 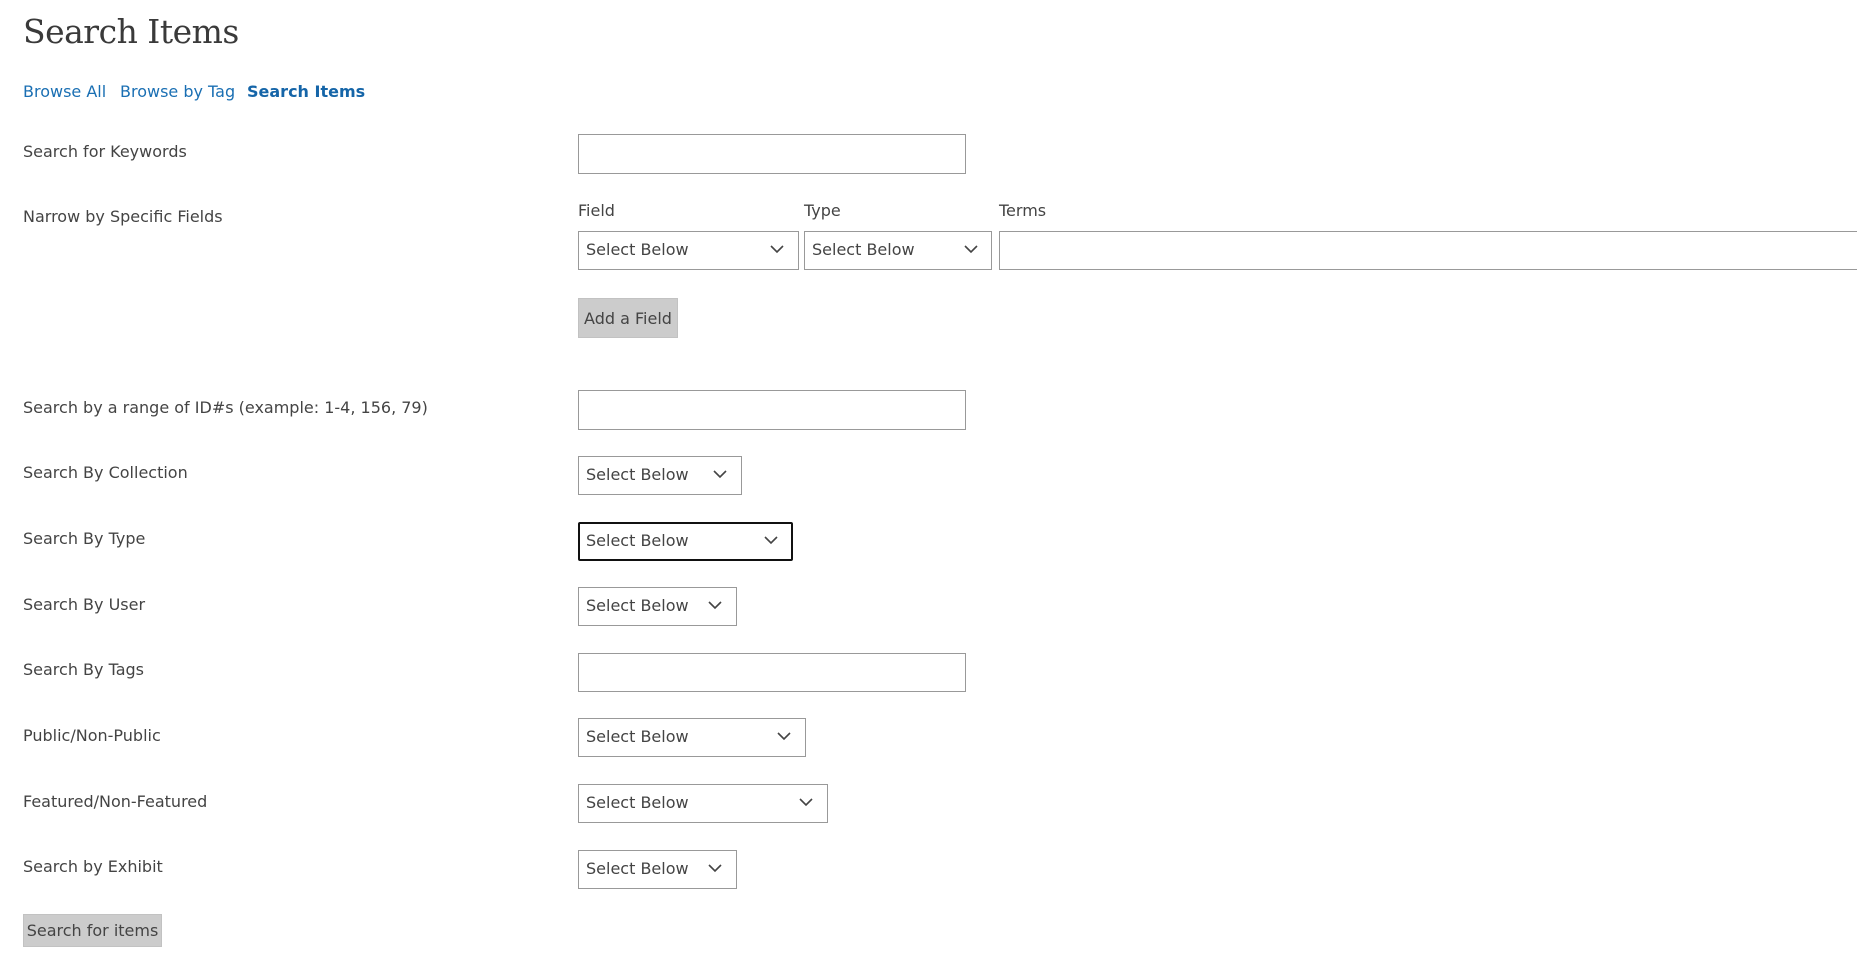 I want to click on public-select: Select Below, so click(x=692, y=737).